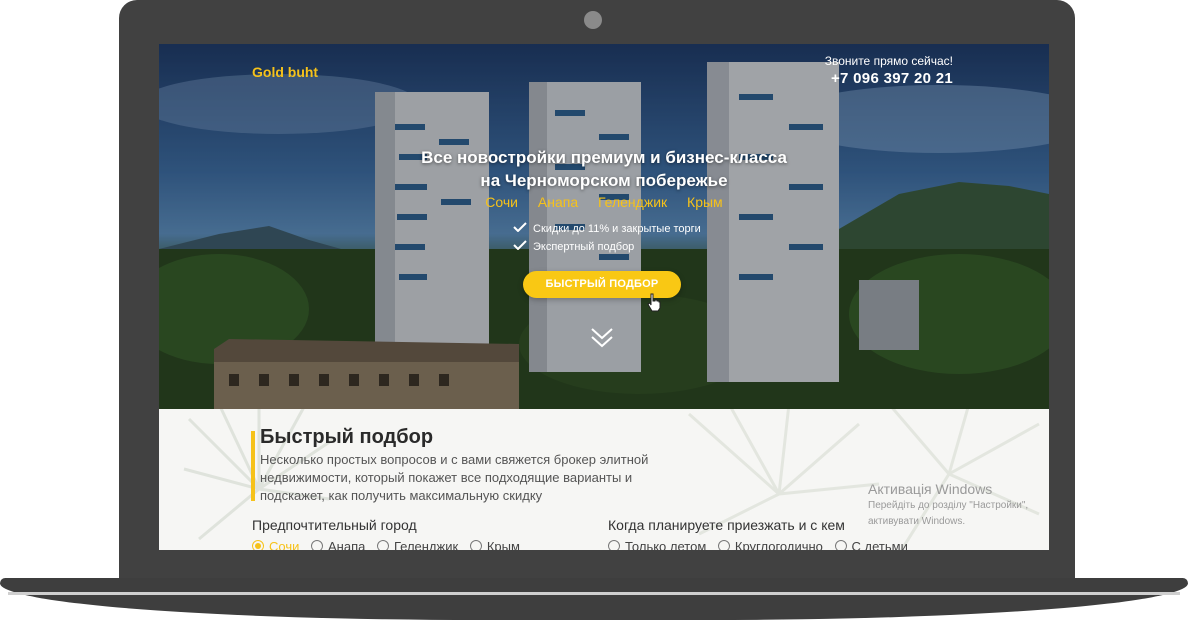 This screenshot has height=620, width=1188. What do you see at coordinates (258, 545) in the screenshot?
I see `radio-selected-icon` at bounding box center [258, 545].